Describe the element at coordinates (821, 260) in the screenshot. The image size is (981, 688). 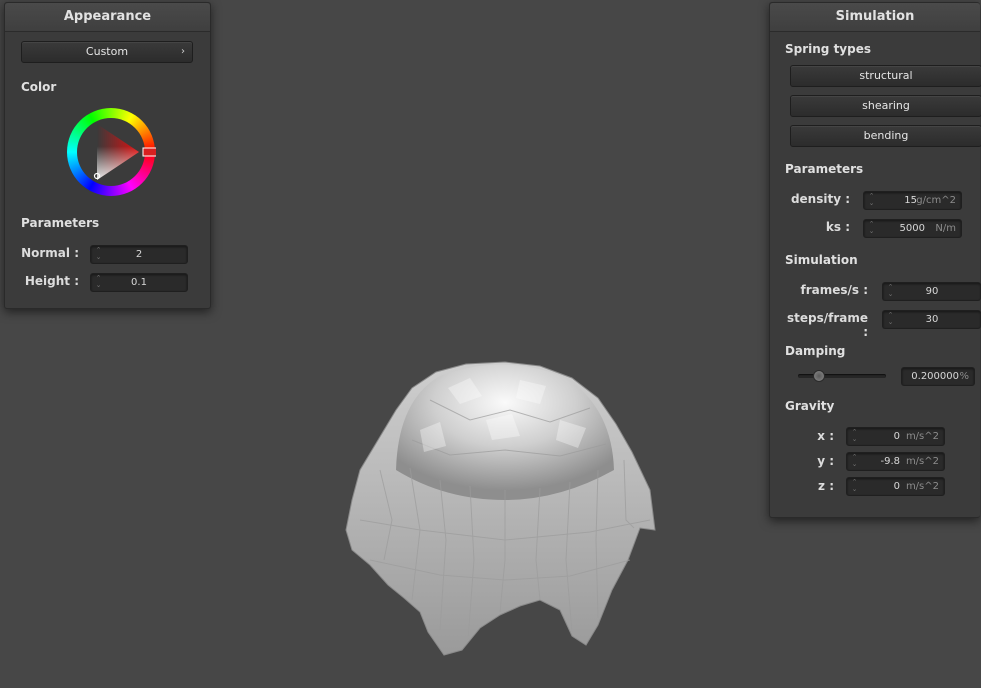
I see `simulation-heading: Simulation` at that location.